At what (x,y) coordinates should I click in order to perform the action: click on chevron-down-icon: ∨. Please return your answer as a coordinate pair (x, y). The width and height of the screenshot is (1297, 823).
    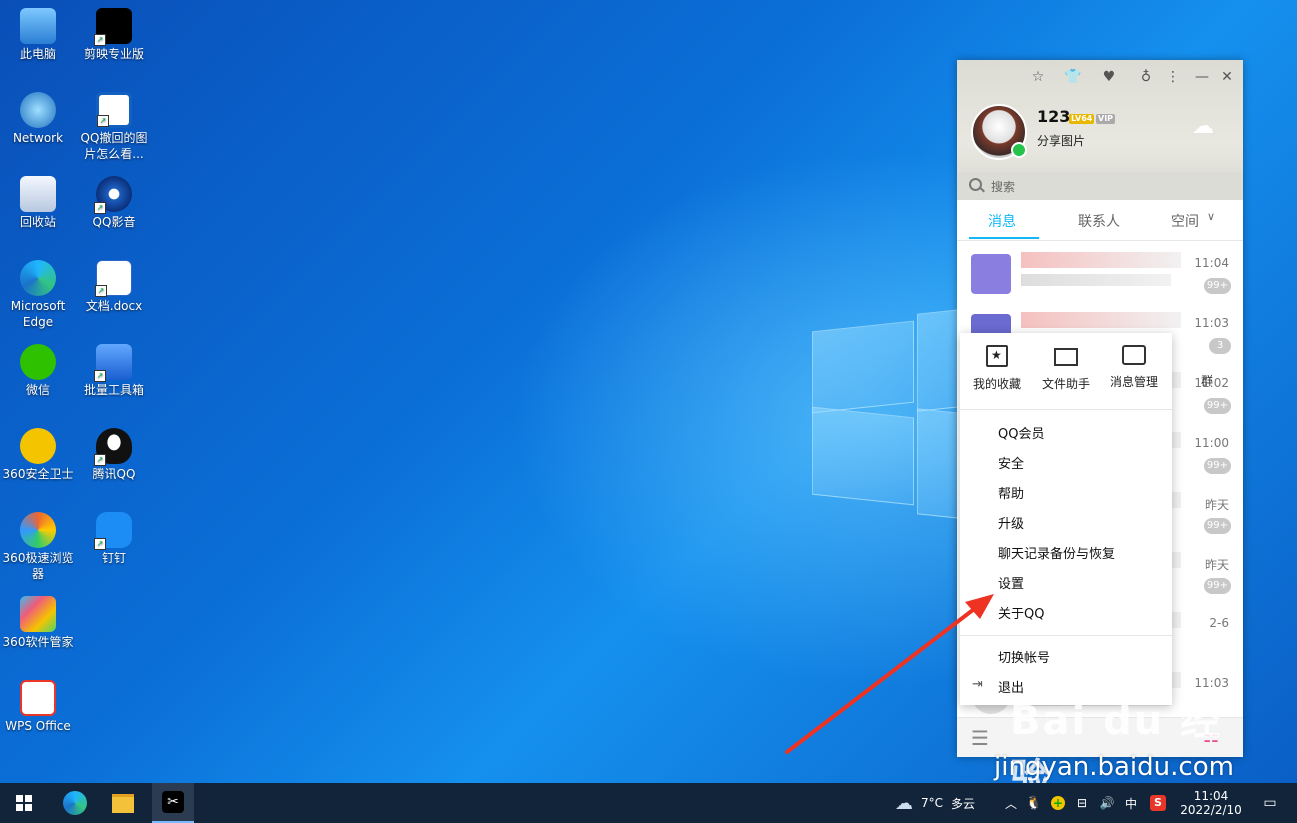
    Looking at the image, I should click on (1211, 216).